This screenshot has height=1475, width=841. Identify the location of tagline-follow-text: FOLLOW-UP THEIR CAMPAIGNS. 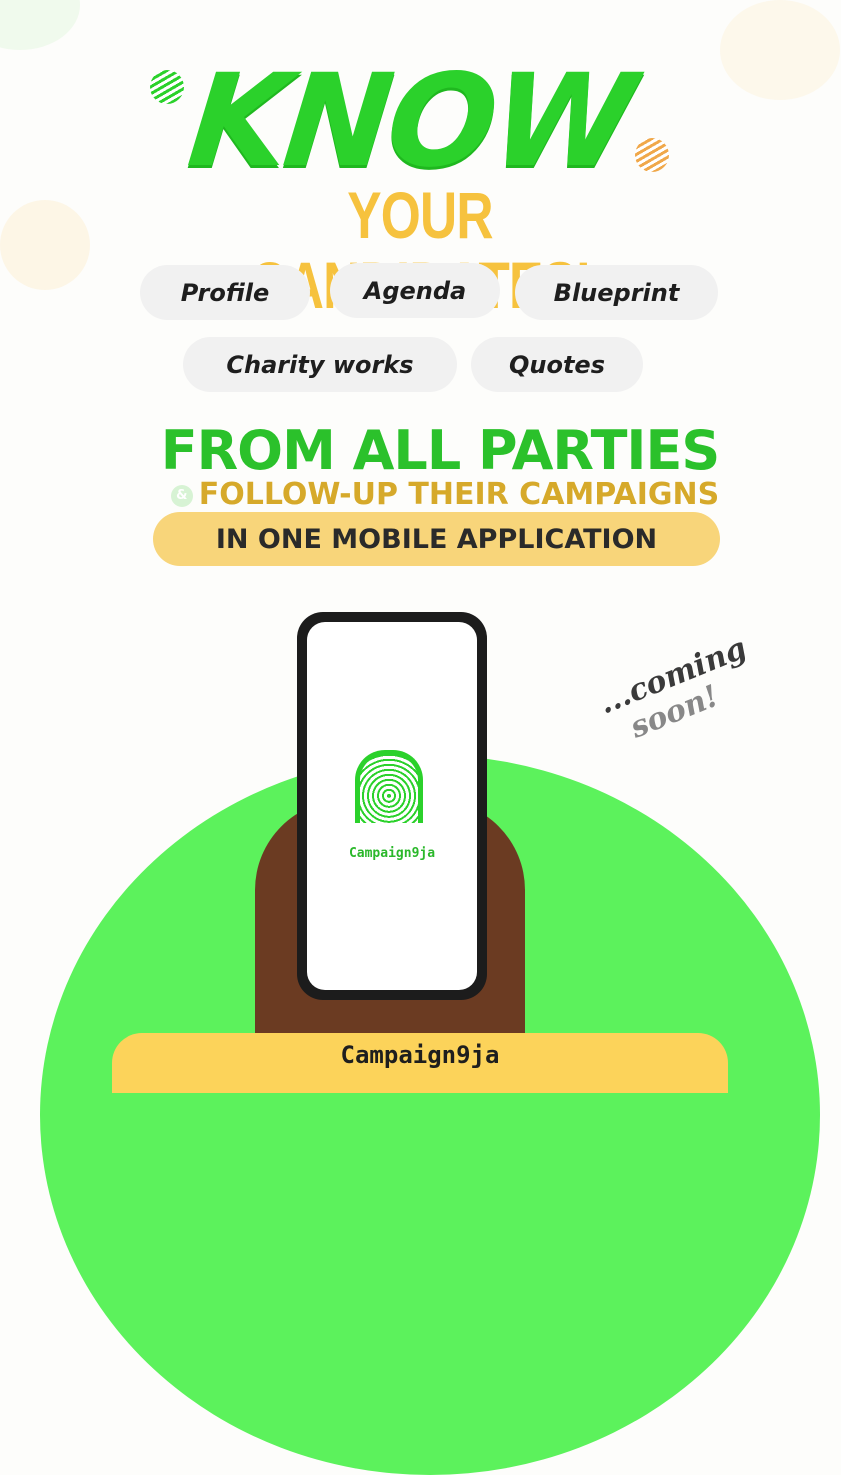
(459, 494).